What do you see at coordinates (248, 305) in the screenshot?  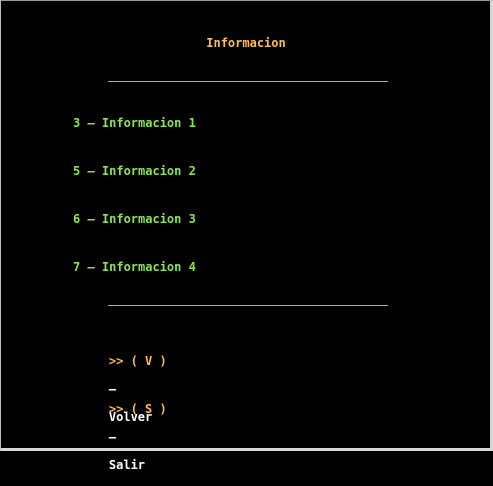 I see `bottom-divider` at bounding box center [248, 305].